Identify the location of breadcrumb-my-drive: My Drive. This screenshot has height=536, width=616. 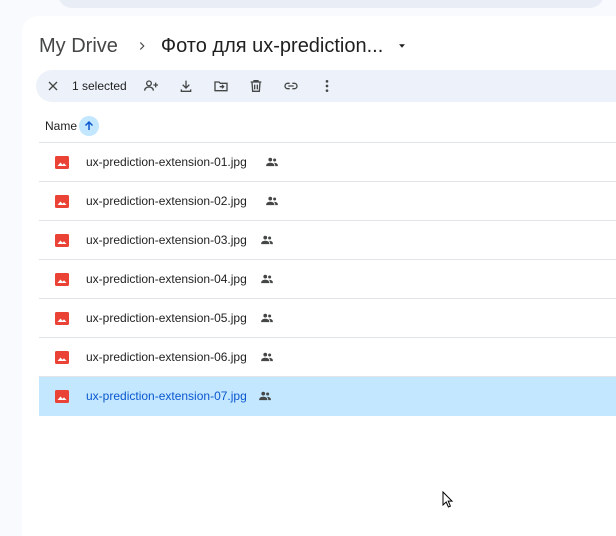
(78, 46).